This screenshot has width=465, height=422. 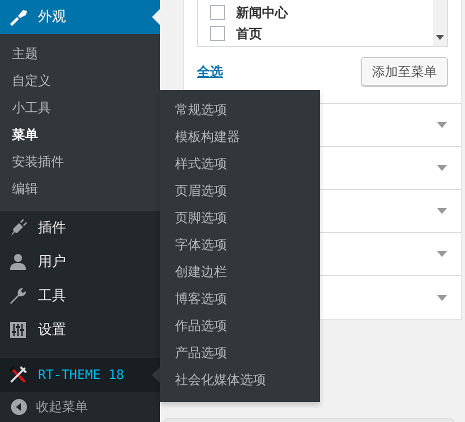 What do you see at coordinates (249, 34) in the screenshot?
I see `page-label: 首页` at bounding box center [249, 34].